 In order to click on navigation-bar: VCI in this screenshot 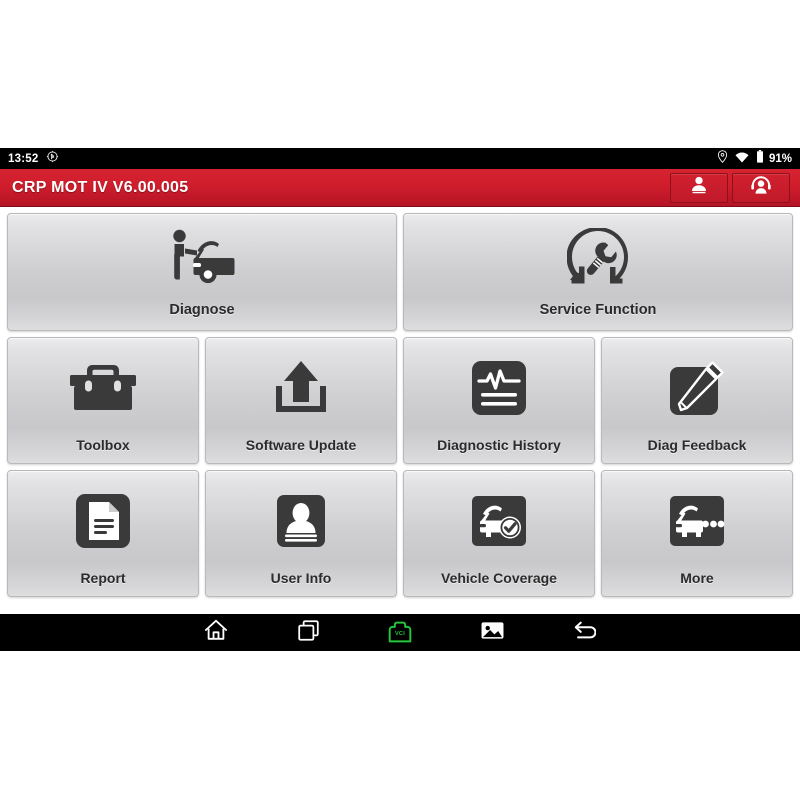, I will do `click(400, 632)`.